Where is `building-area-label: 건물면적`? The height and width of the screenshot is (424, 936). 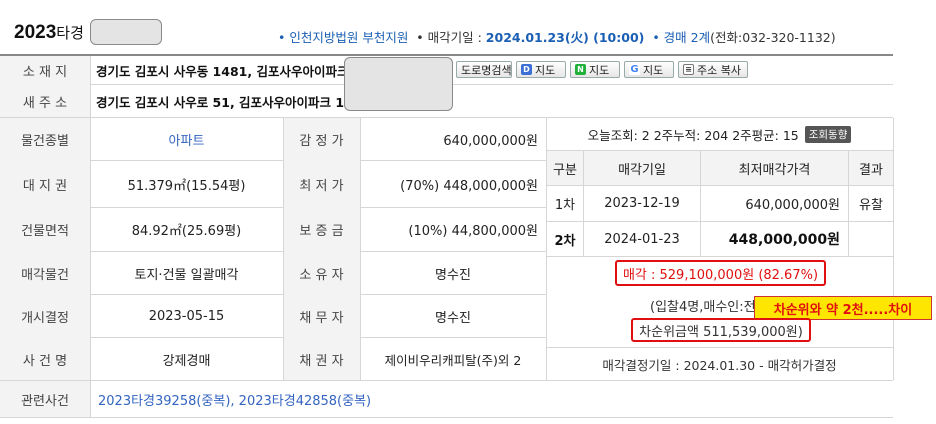 building-area-label: 건물면적 is located at coordinates (45, 231).